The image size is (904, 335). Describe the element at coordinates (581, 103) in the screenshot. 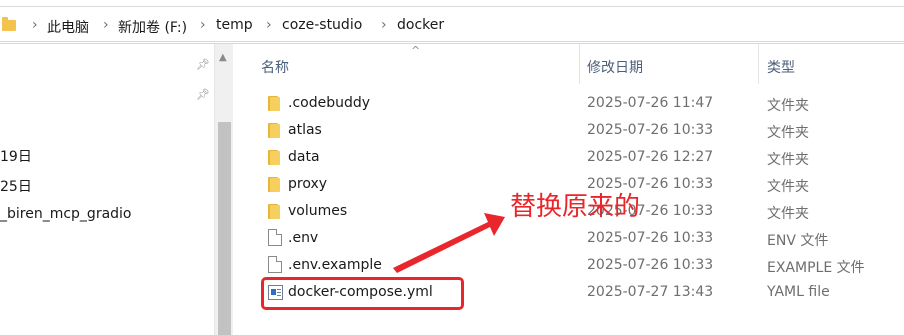

I see `file-row-codebuddy: .codebuddy 2025-07-26 11:47 文件夹` at that location.